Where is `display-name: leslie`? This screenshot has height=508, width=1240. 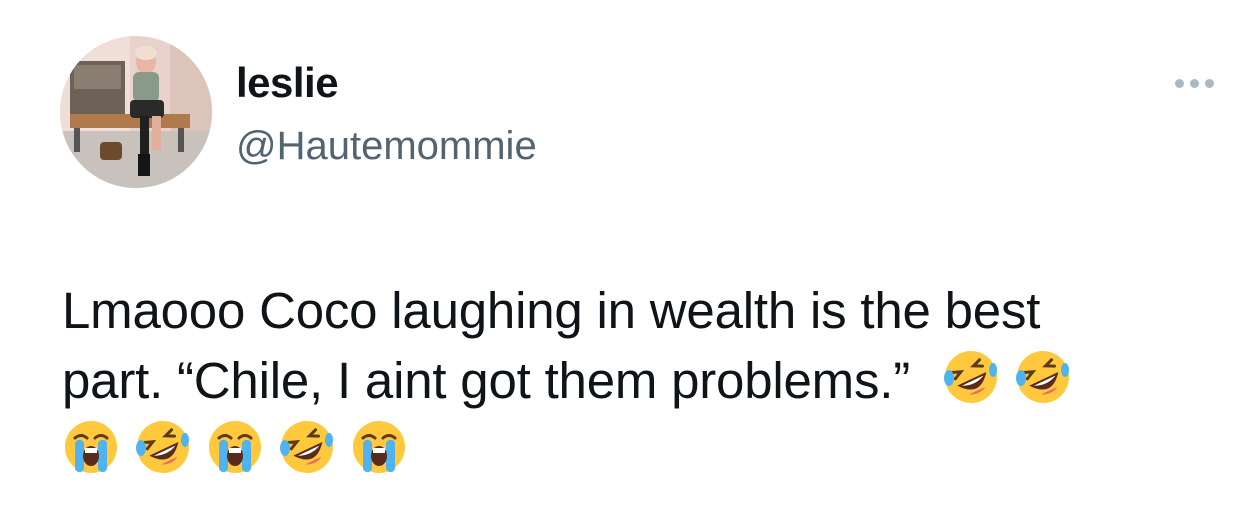 display-name: leslie is located at coordinates (287, 83).